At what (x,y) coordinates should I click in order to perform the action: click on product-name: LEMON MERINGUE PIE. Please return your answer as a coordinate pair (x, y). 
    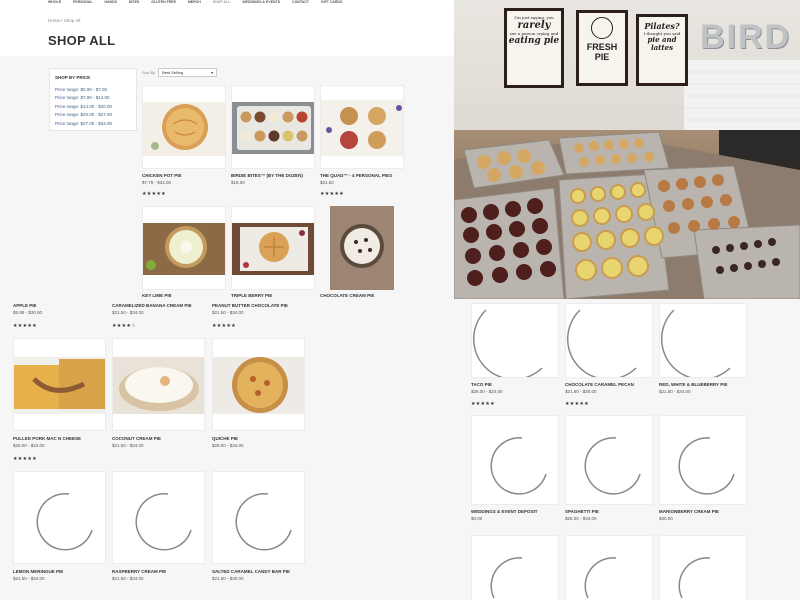
    Looking at the image, I should click on (38, 571).